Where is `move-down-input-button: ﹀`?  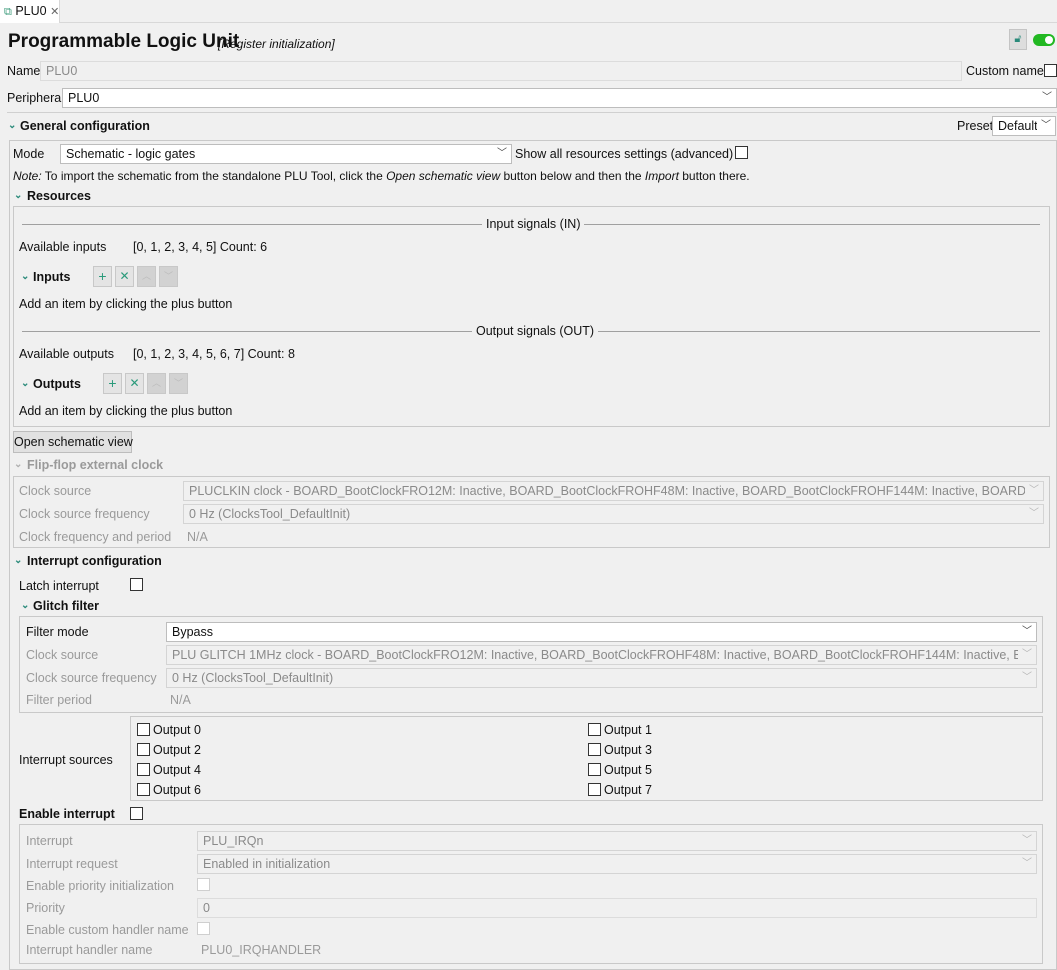
move-down-input-button: ﹀ is located at coordinates (168, 276).